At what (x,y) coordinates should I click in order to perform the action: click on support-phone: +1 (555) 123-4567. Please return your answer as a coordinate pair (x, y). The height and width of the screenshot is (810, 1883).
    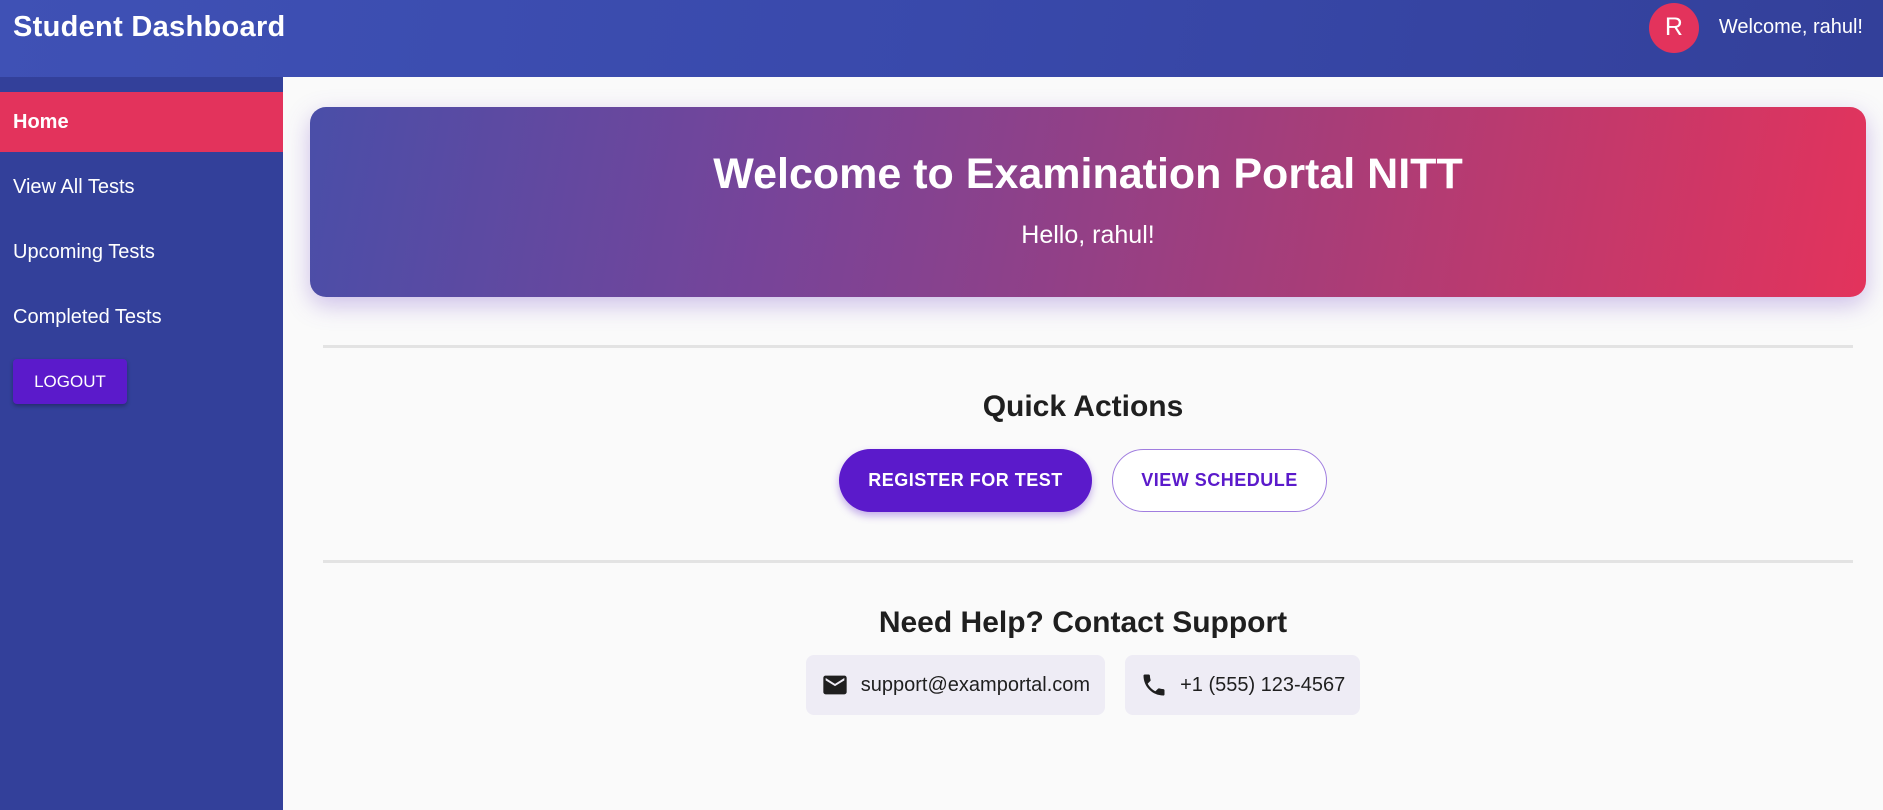
    Looking at the image, I should click on (1243, 685).